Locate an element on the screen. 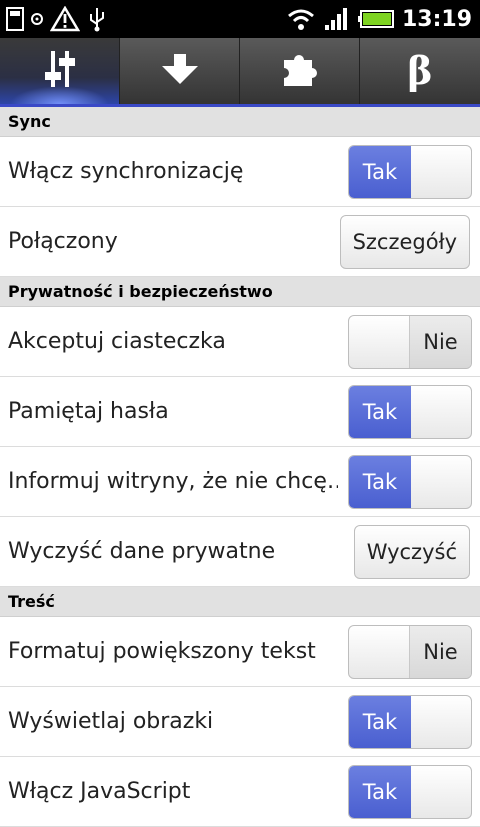 This screenshot has height=827, width=480. setting-row-clear-private-data: Wyczyść dane prywatne Wyczyść is located at coordinates (240, 552).